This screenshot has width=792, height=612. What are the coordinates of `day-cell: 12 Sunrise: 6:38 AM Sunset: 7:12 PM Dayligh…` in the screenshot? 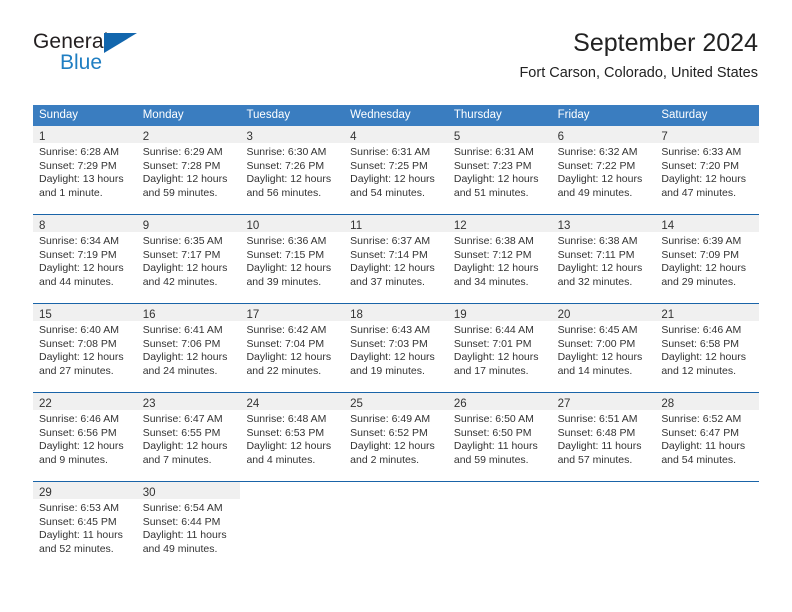 It's located at (499, 259).